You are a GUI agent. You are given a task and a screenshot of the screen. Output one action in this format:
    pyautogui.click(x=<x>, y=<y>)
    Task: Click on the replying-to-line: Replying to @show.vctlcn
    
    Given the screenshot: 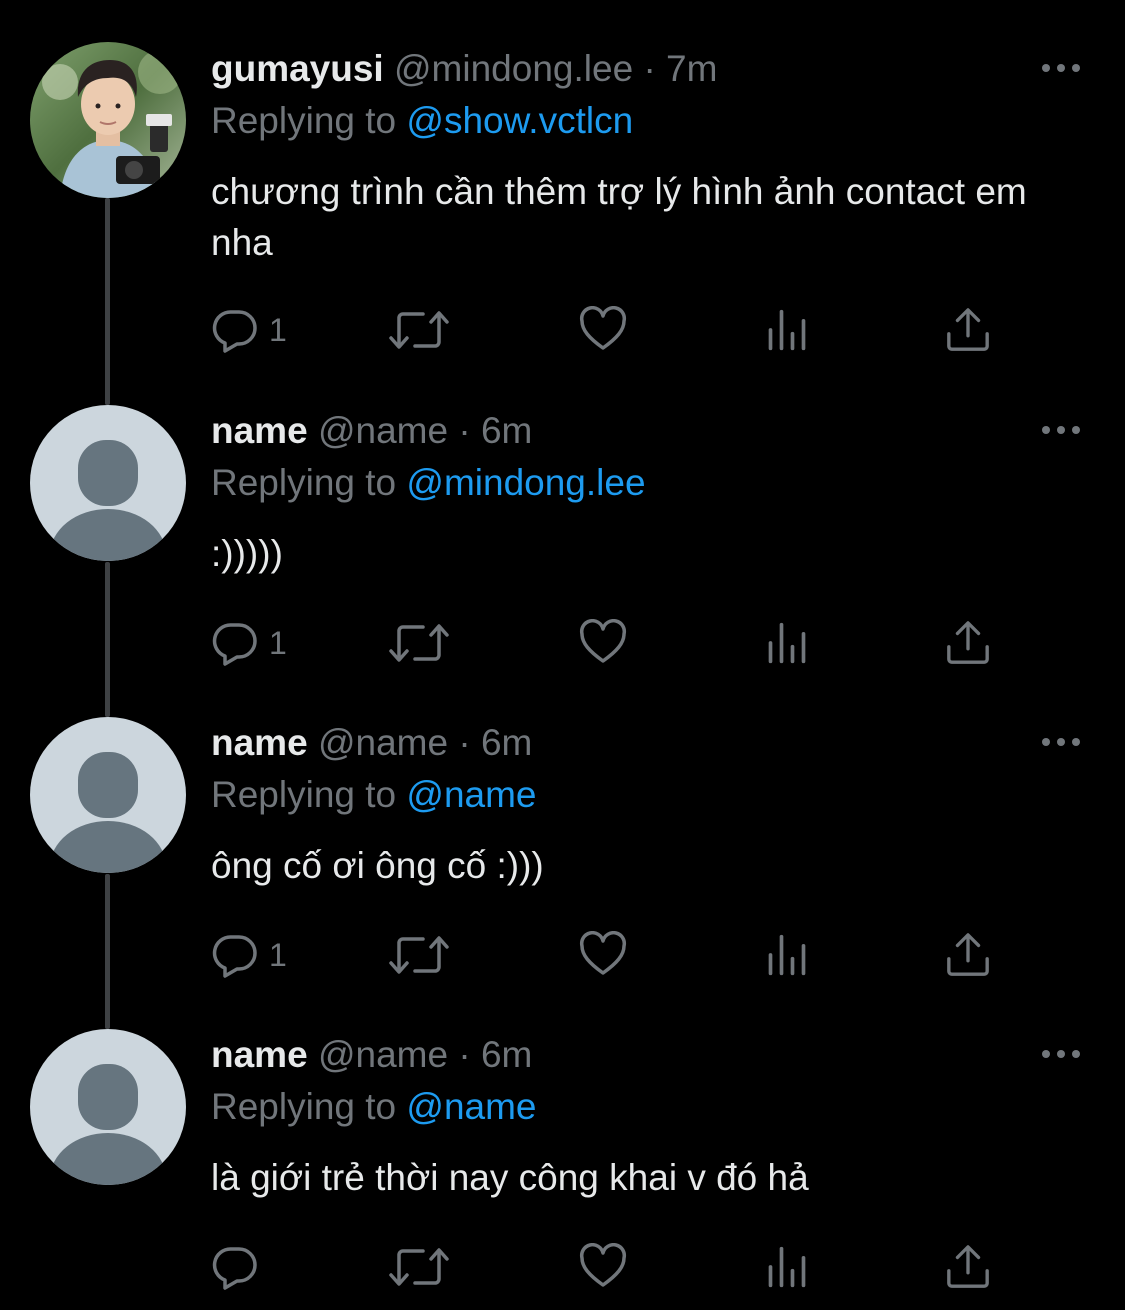 What is the action you would take?
    pyautogui.click(x=422, y=121)
    